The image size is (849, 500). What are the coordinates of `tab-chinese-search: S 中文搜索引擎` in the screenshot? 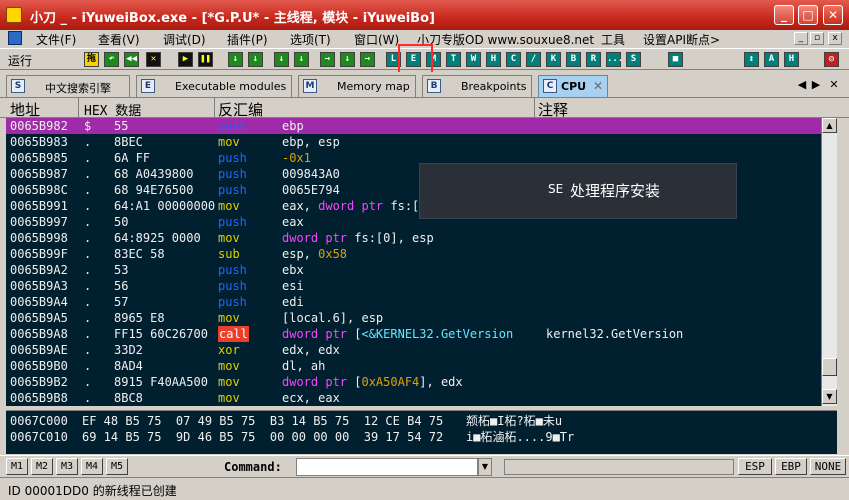 It's located at (68, 86).